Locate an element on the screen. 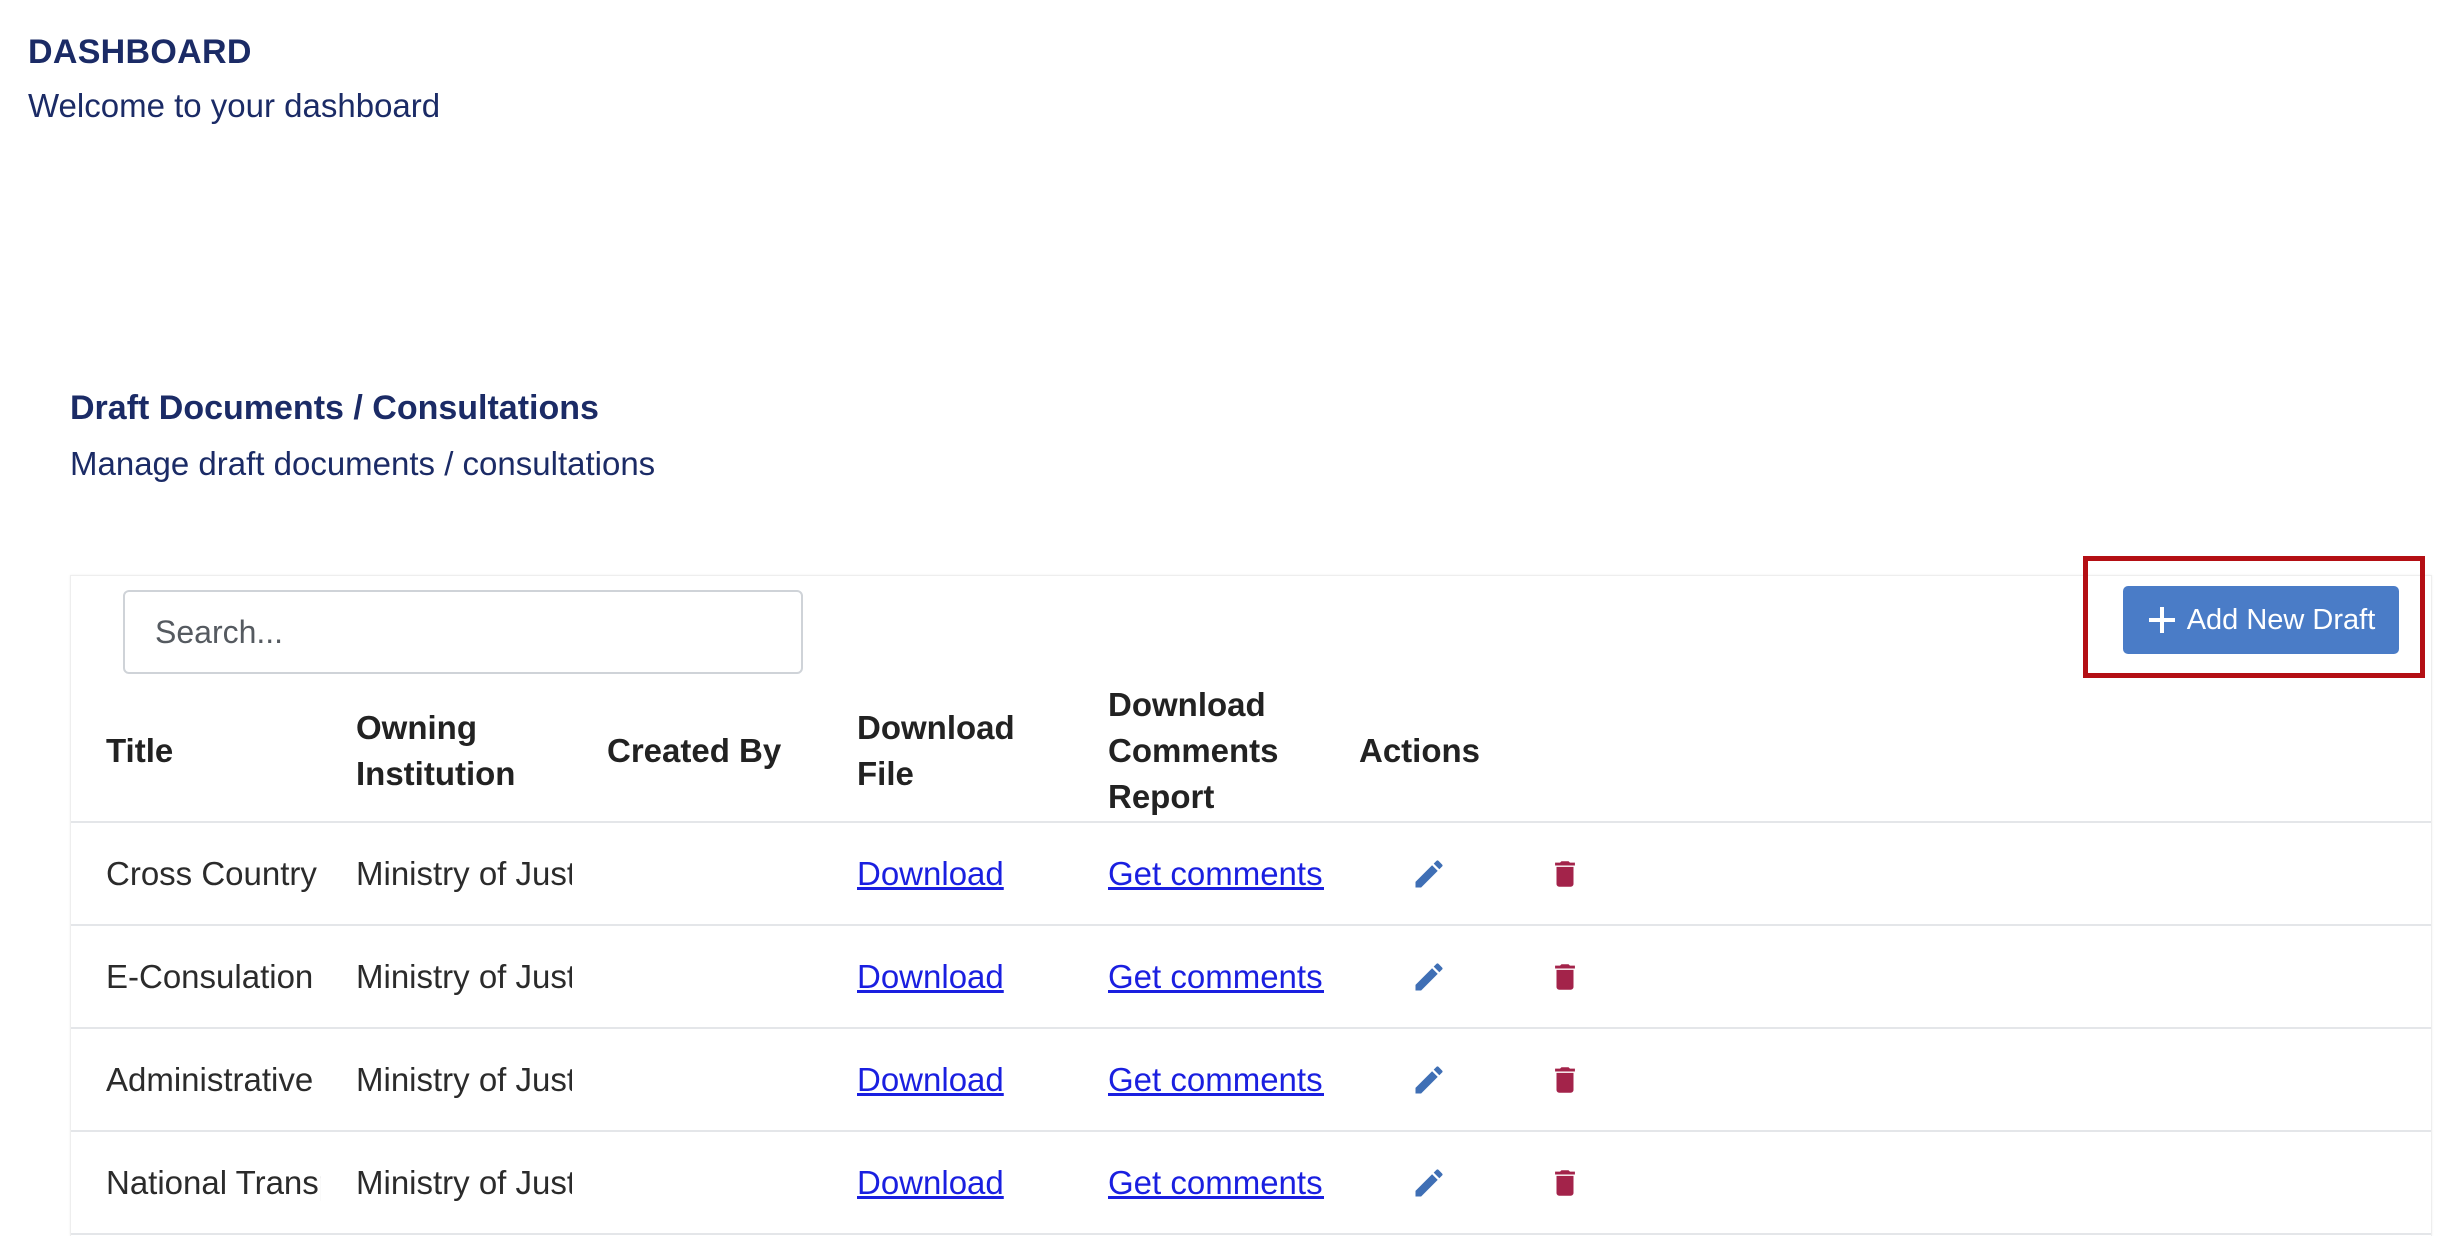 The width and height of the screenshot is (2455, 1236). add-draft-highlight: Add New Draft is located at coordinates (2254, 617).